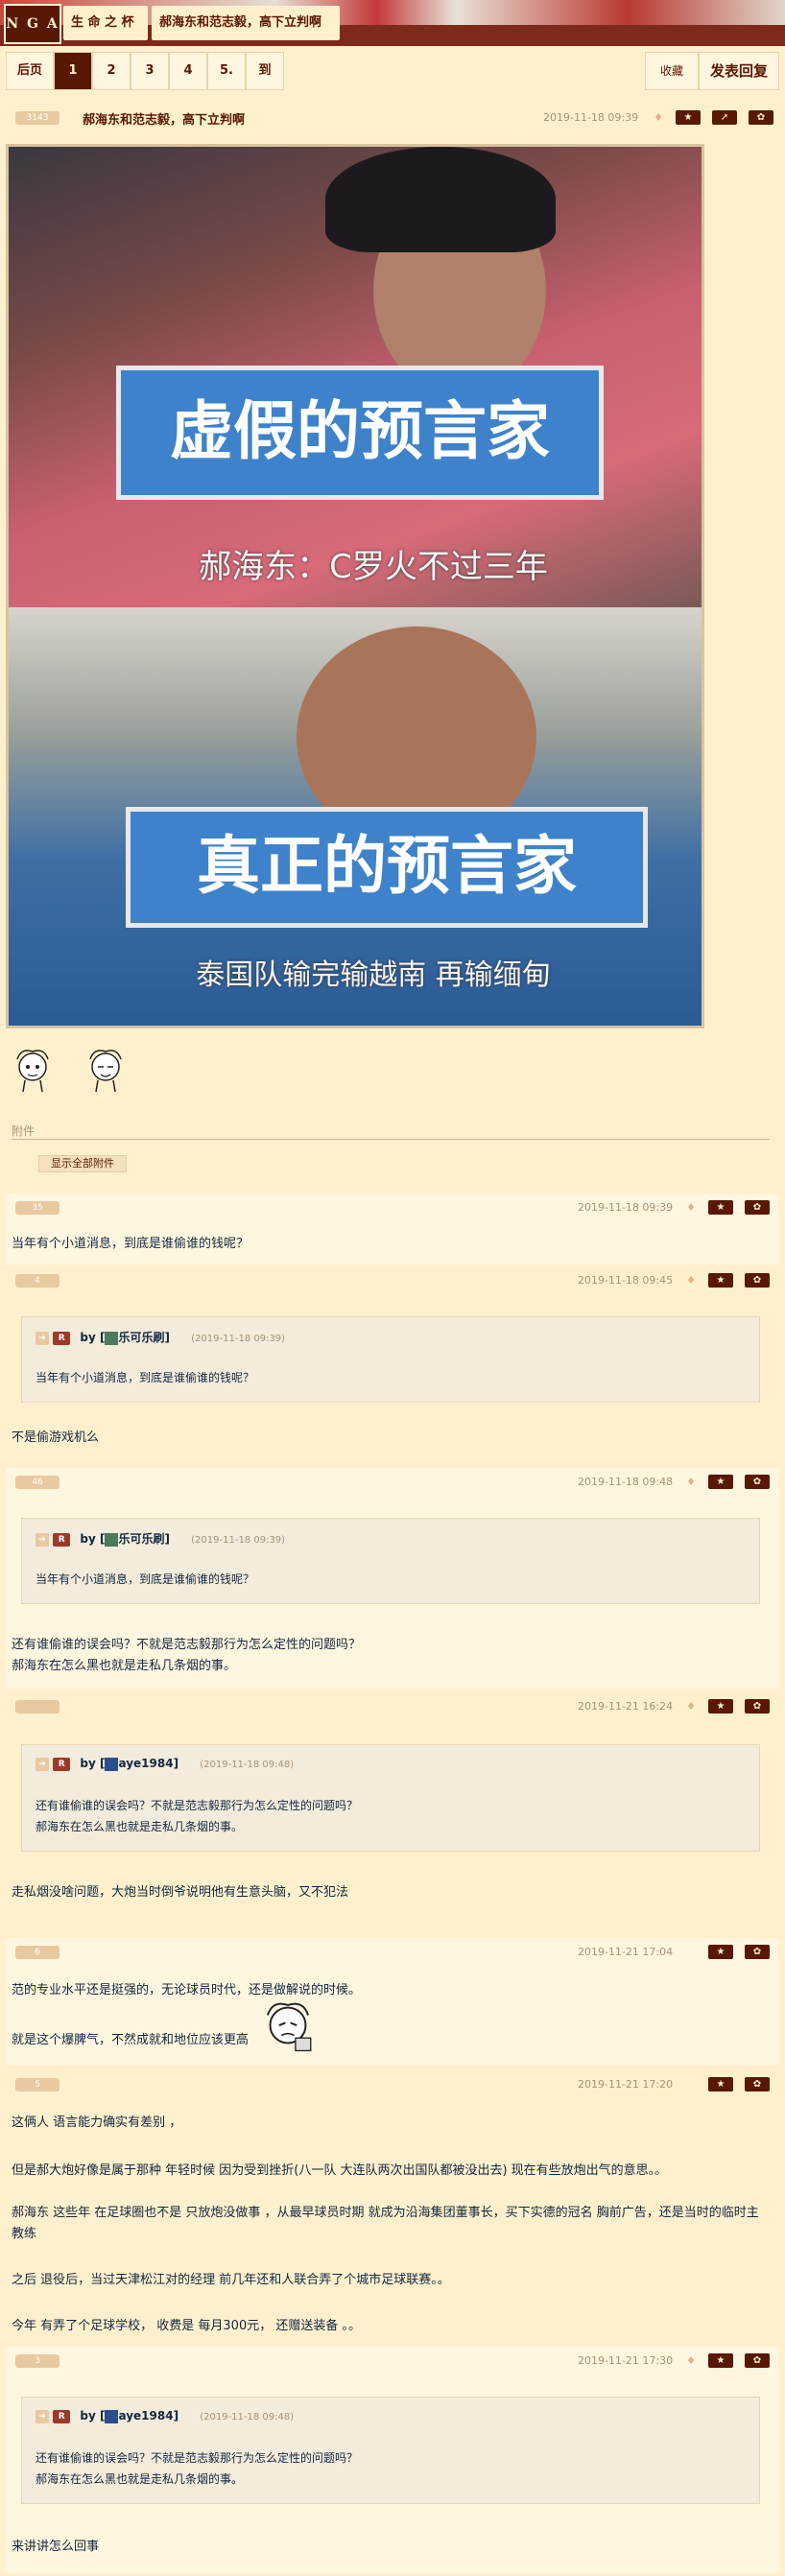 The height and width of the screenshot is (2576, 785). Describe the element at coordinates (24, 1131) in the screenshot. I see `attachment-label: 附件` at that location.